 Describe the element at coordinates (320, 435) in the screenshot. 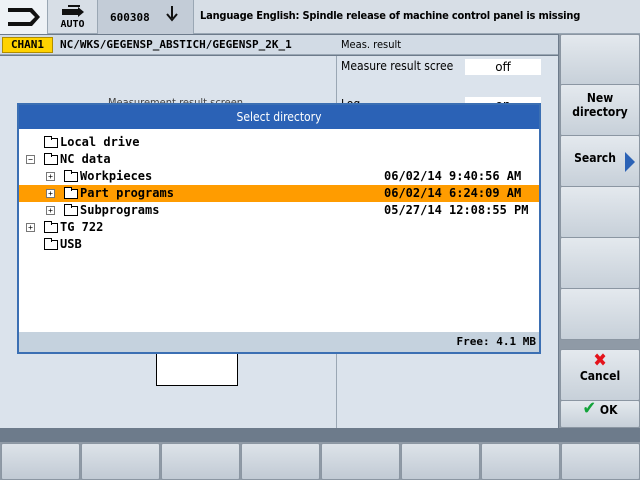

I see `softkey-divider` at that location.